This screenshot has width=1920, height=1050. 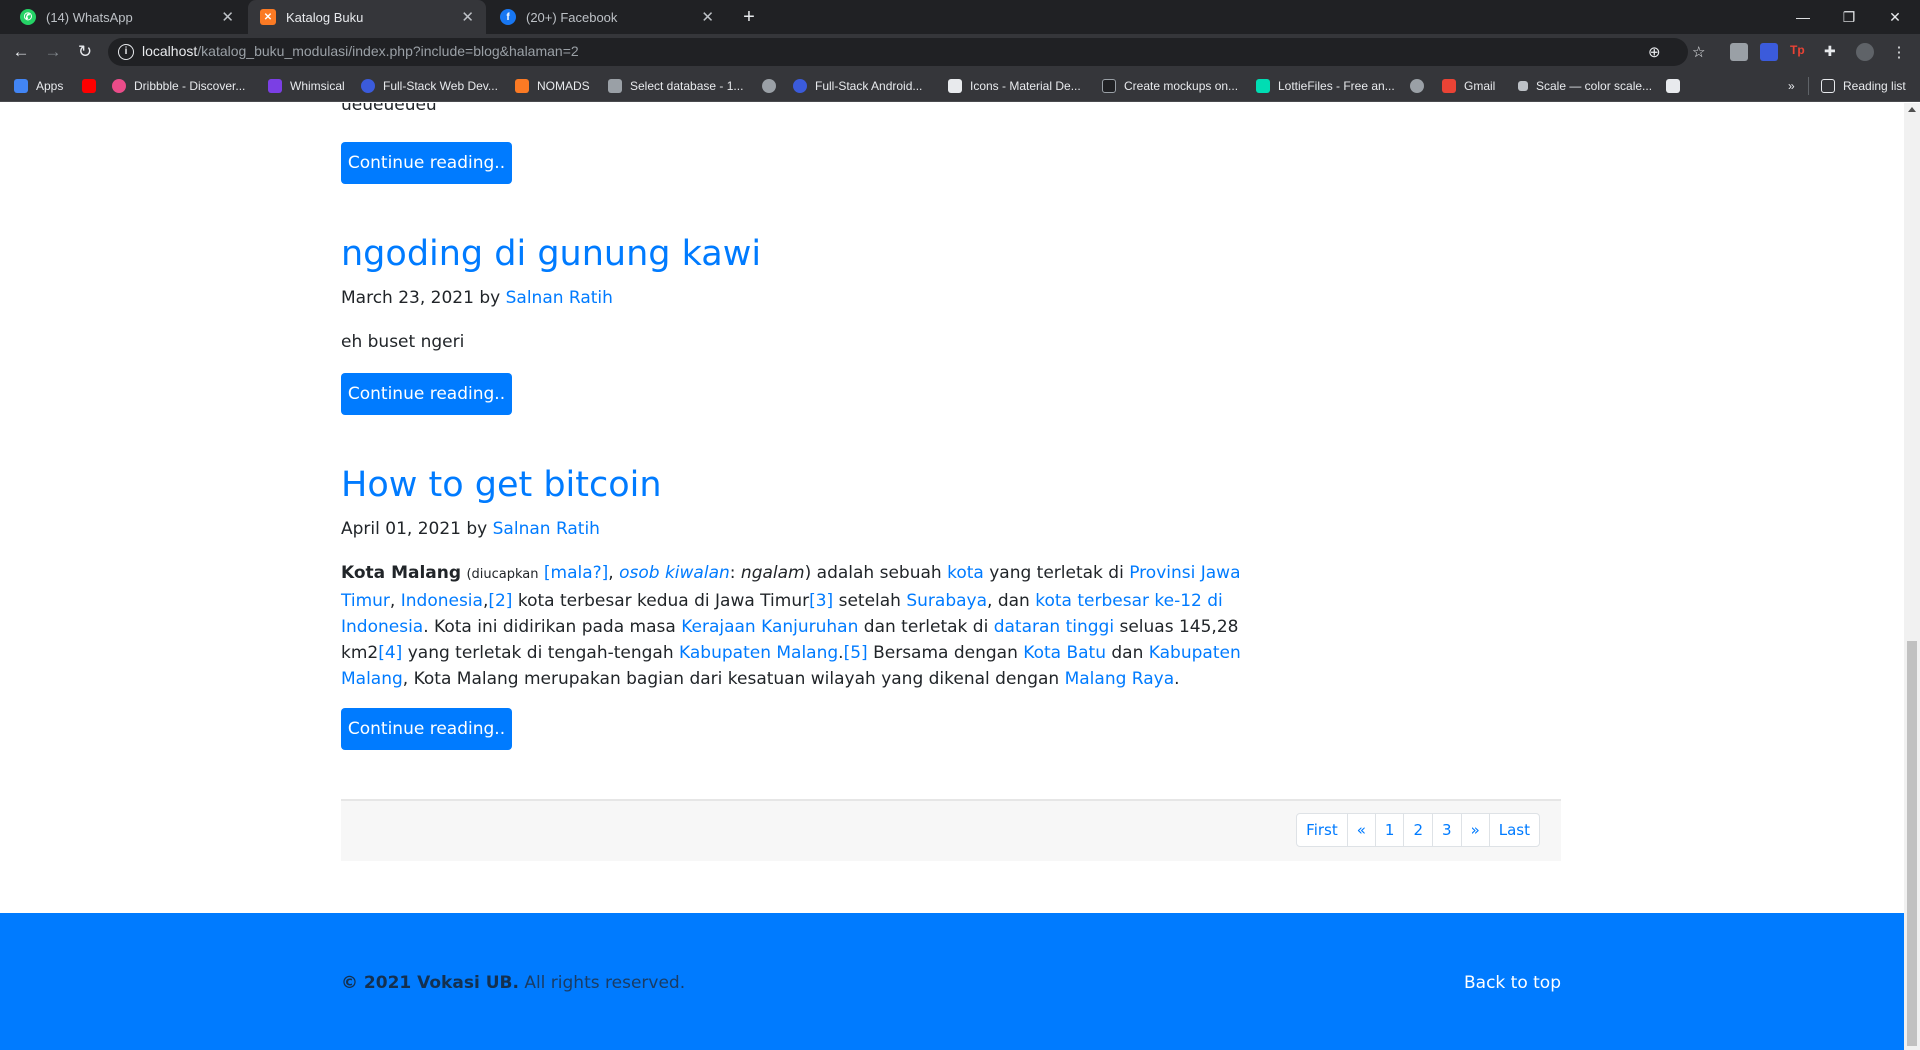 I want to click on link: kota, so click(x=965, y=573).